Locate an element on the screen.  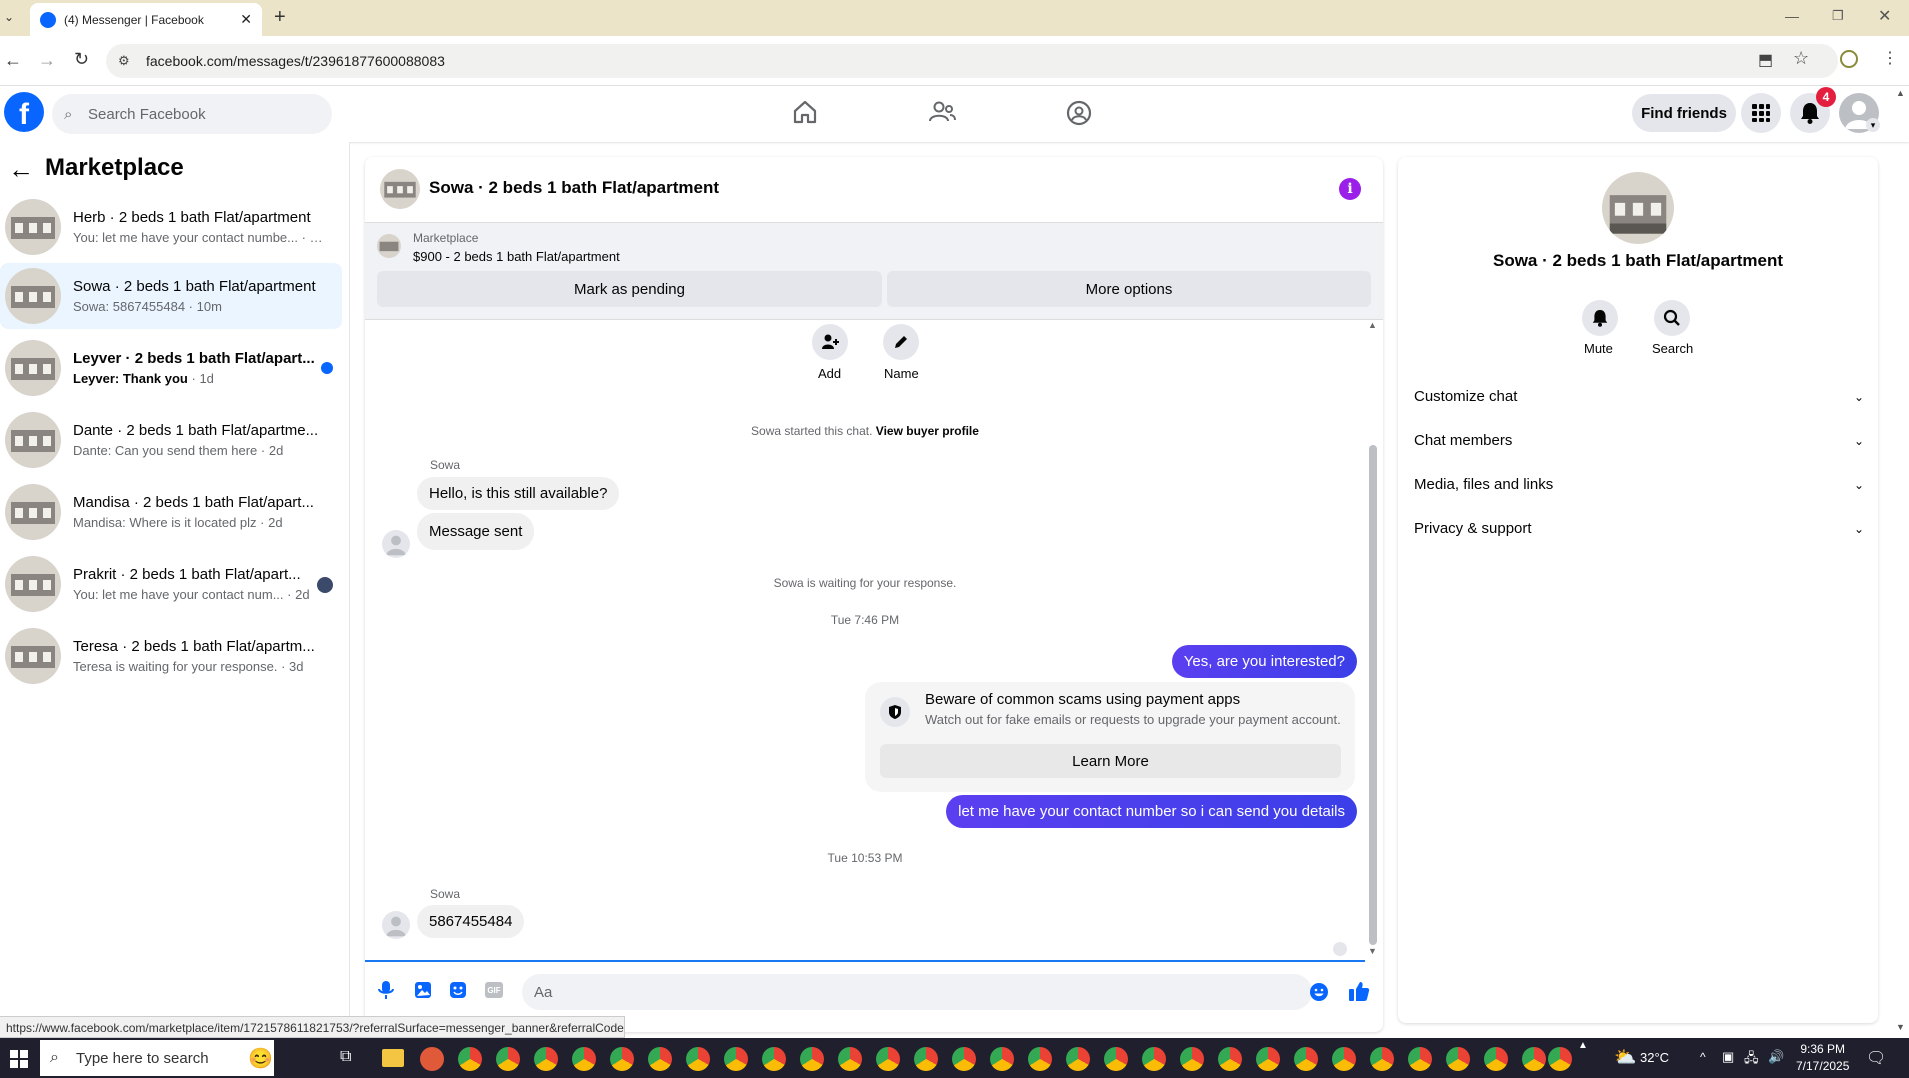
window-restore-button: ❐ is located at coordinates (1838, 16).